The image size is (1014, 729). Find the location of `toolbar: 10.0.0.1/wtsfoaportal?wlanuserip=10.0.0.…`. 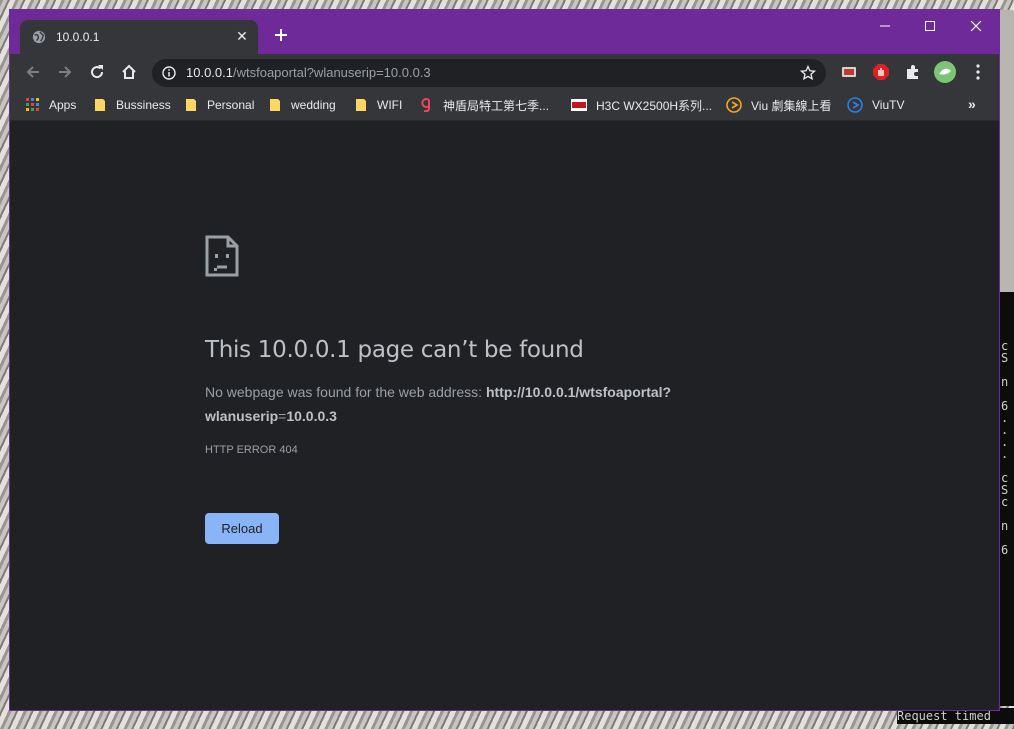

toolbar: 10.0.0.1/wtsfoaportal?wlanuserip=10.0.0.… is located at coordinates (504, 72).